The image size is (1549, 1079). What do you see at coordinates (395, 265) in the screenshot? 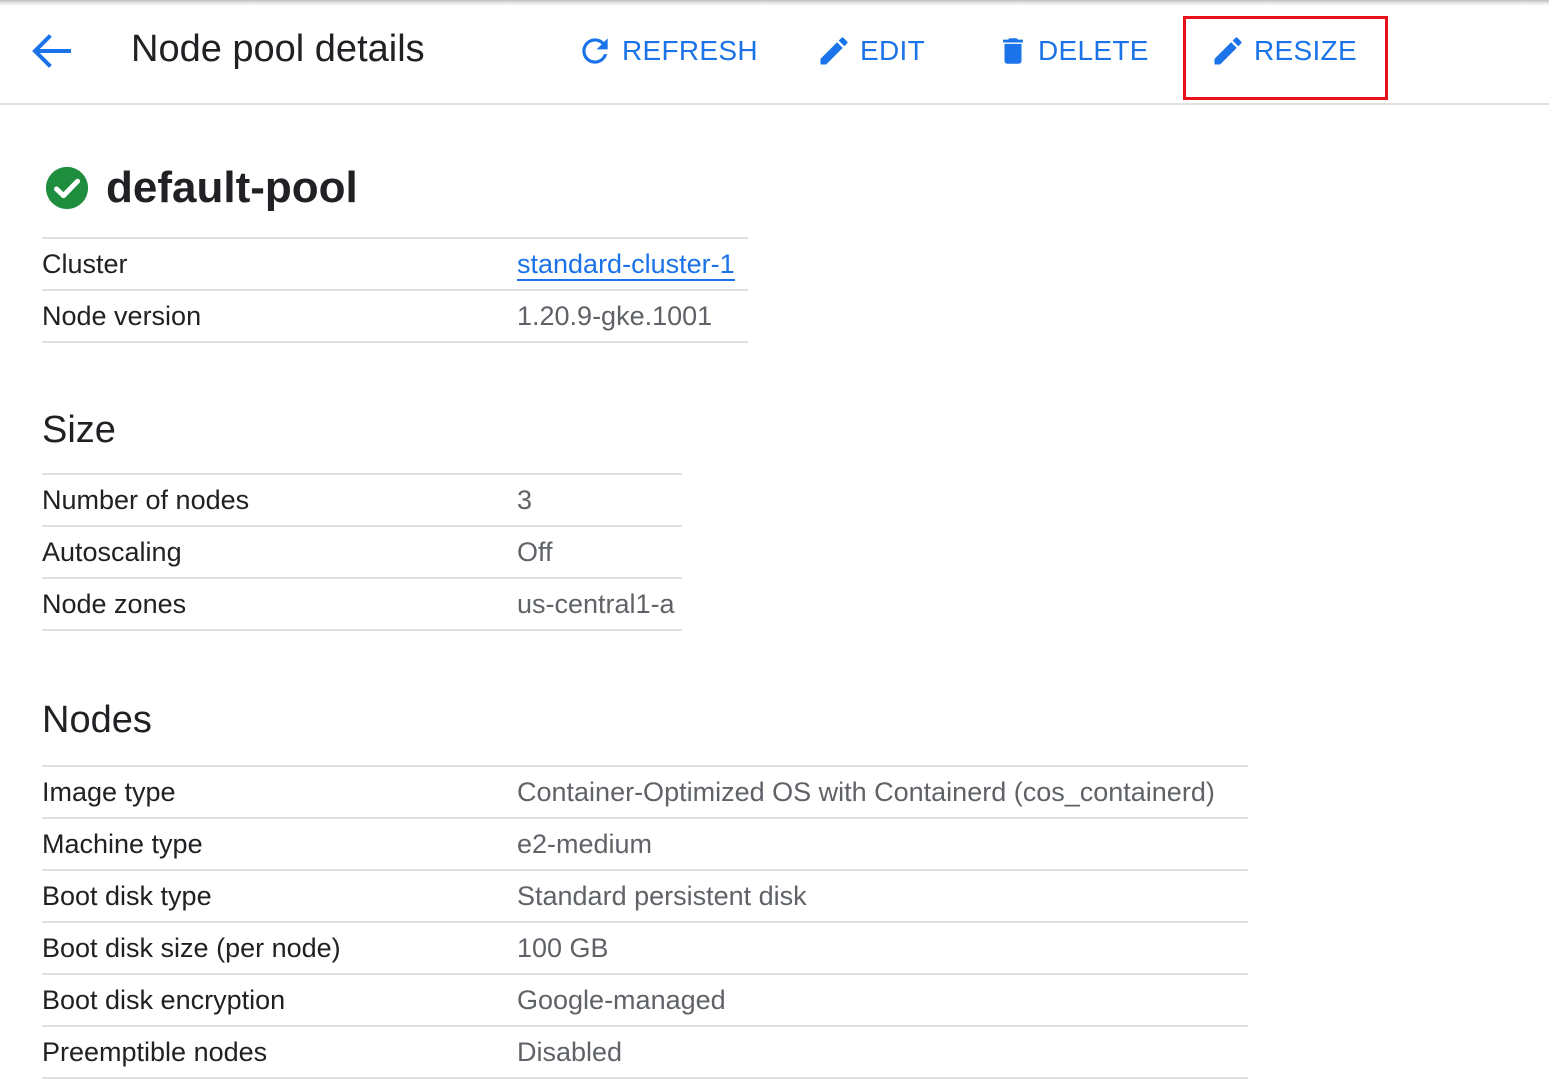
I see `table-row: Cluster standard-cluster-1` at bounding box center [395, 265].